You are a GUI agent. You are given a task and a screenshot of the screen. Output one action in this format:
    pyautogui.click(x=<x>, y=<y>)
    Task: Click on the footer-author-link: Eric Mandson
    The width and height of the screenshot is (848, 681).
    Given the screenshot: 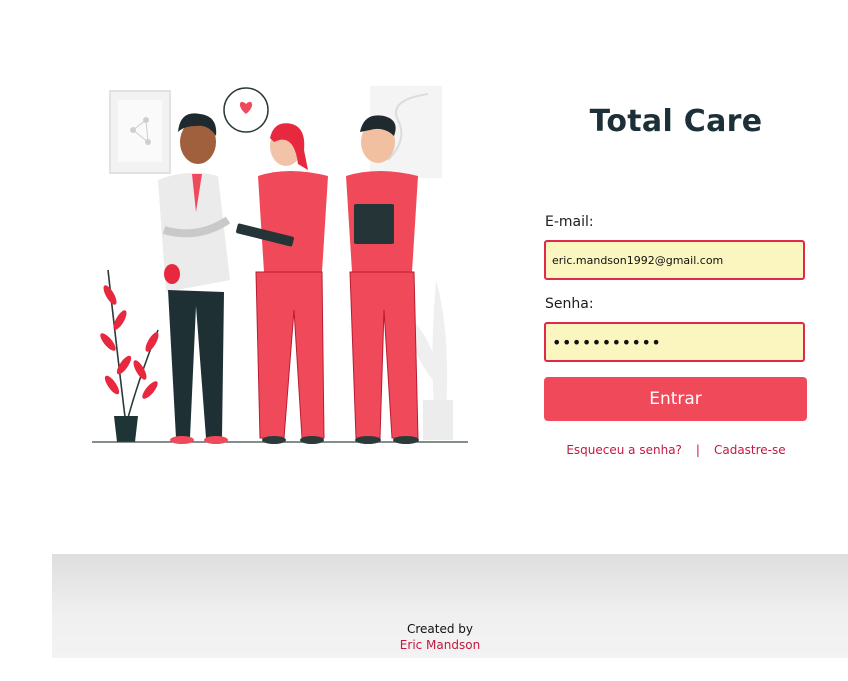 What is the action you would take?
    pyautogui.click(x=440, y=645)
    